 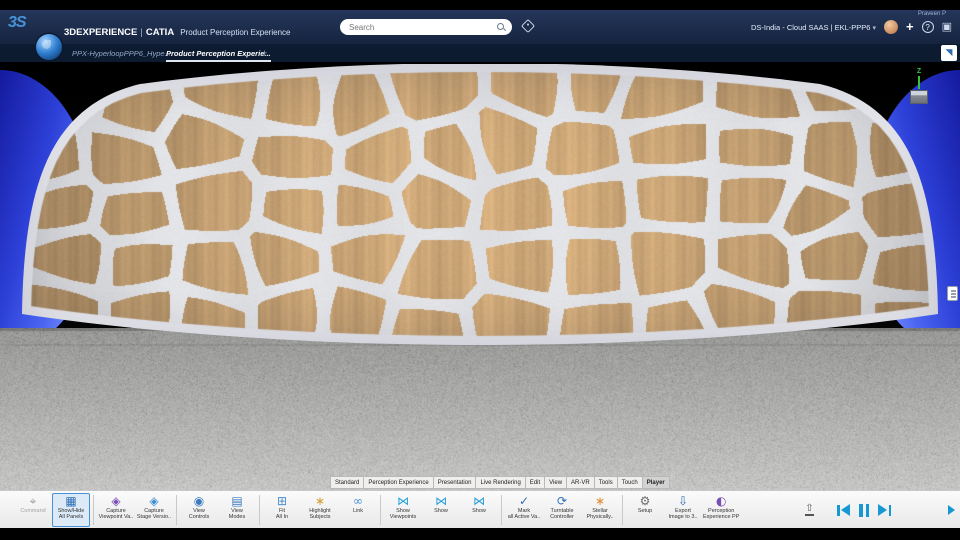 What do you see at coordinates (683, 510) in the screenshot?
I see `export-image-button: ⇩ Export Image to 3..` at bounding box center [683, 510].